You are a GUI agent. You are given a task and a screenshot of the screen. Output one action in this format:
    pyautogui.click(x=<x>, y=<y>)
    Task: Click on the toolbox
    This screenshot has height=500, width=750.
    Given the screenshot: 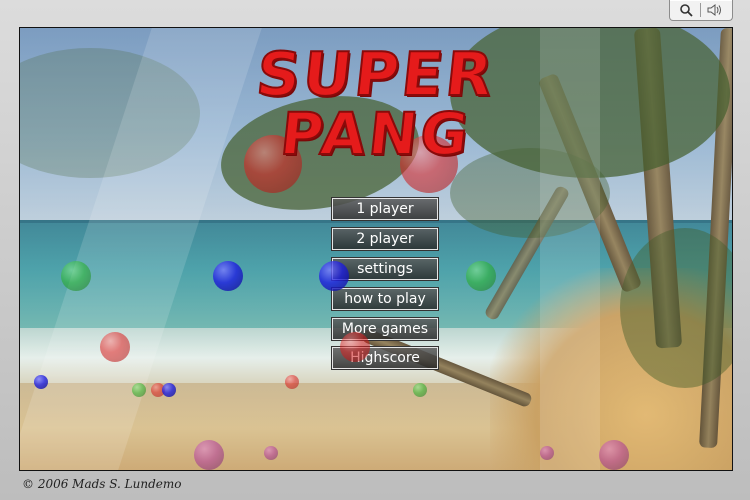 What is the action you would take?
    pyautogui.click(x=701, y=10)
    